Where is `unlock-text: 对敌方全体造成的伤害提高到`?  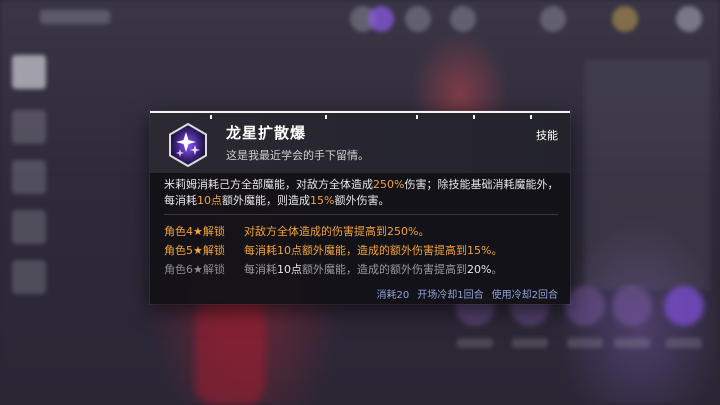
unlock-text: 对敌方全体造成的伤害提高到 is located at coordinates (315, 231).